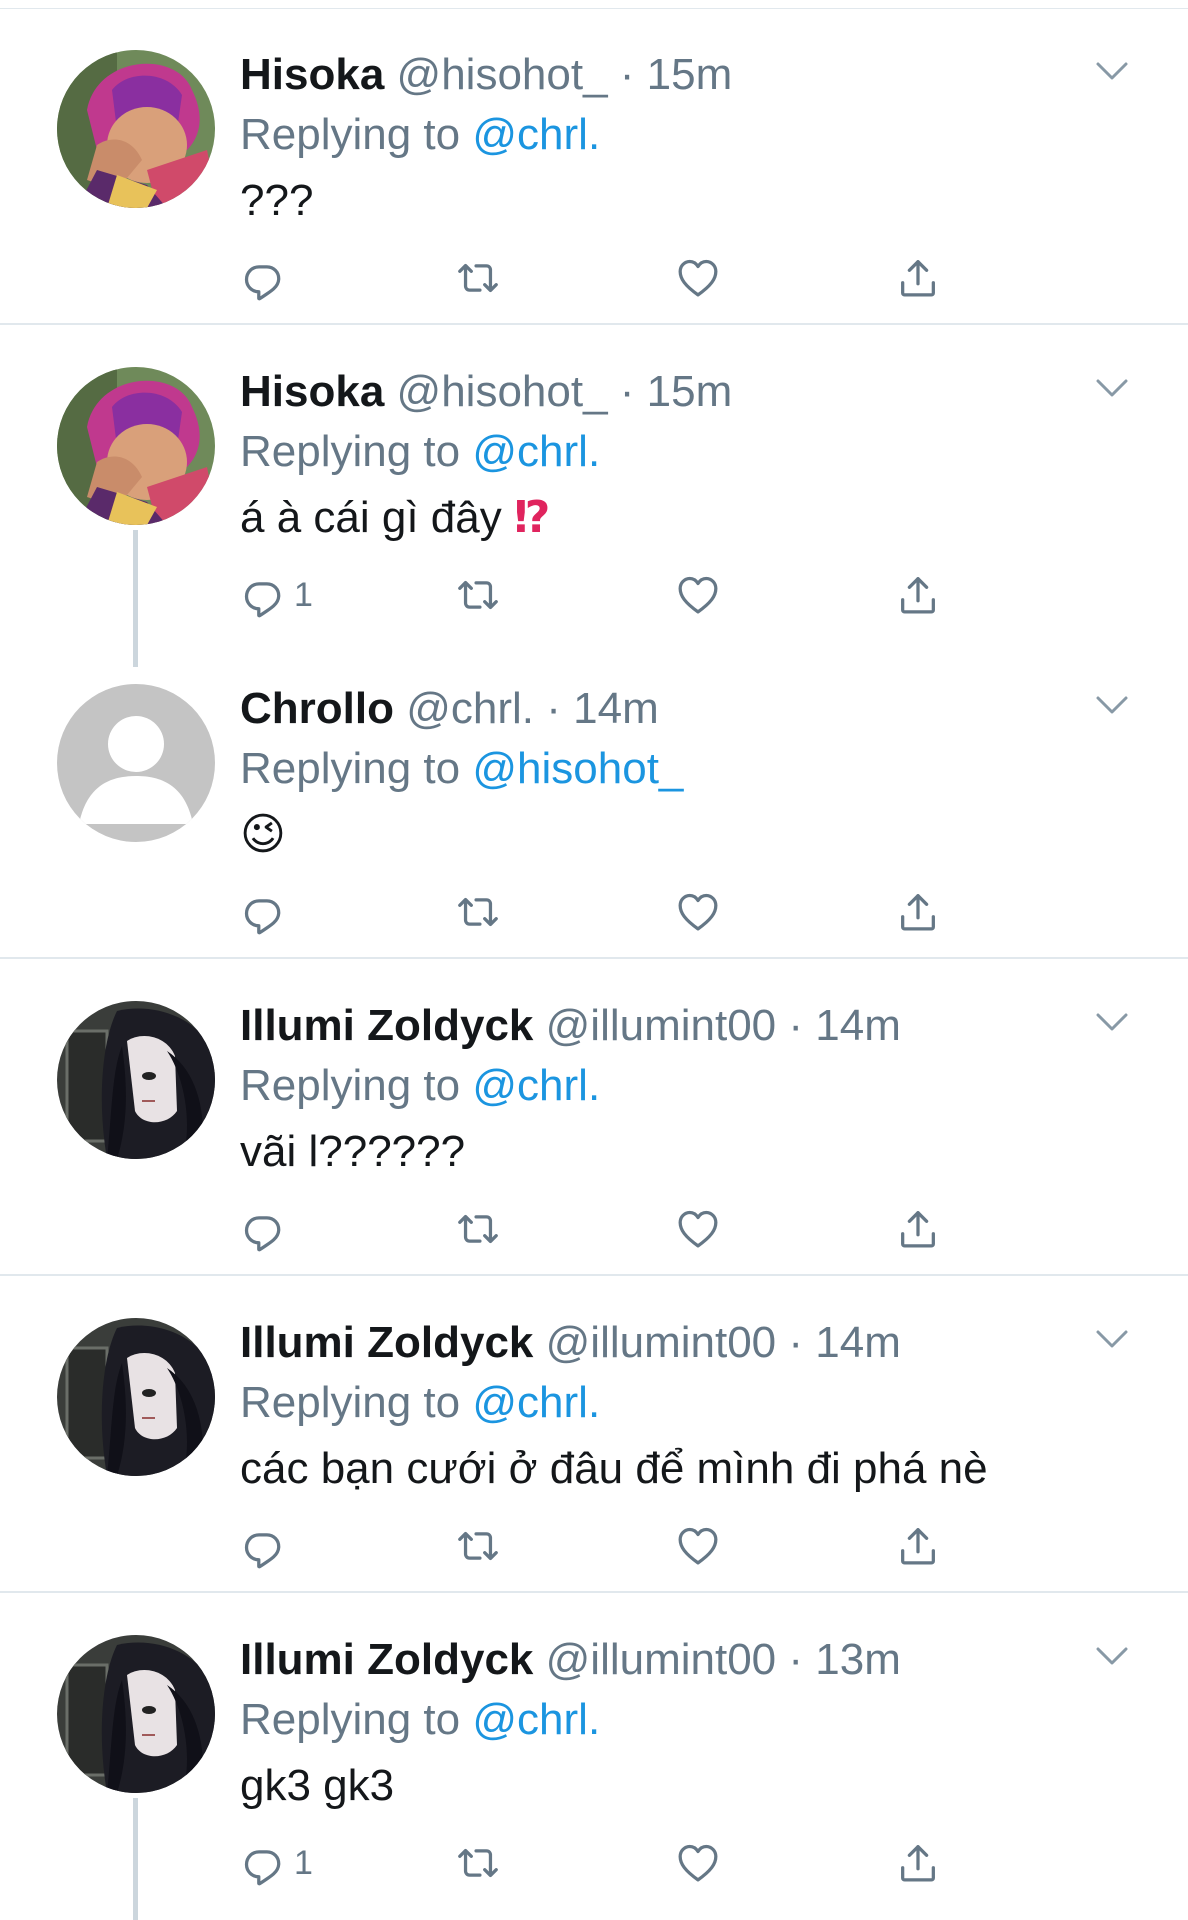 Image resolution: width=1188 pixels, height=1920 pixels. I want to click on tweet-text-container: á à cái gì đây ⁉, so click(395, 518).